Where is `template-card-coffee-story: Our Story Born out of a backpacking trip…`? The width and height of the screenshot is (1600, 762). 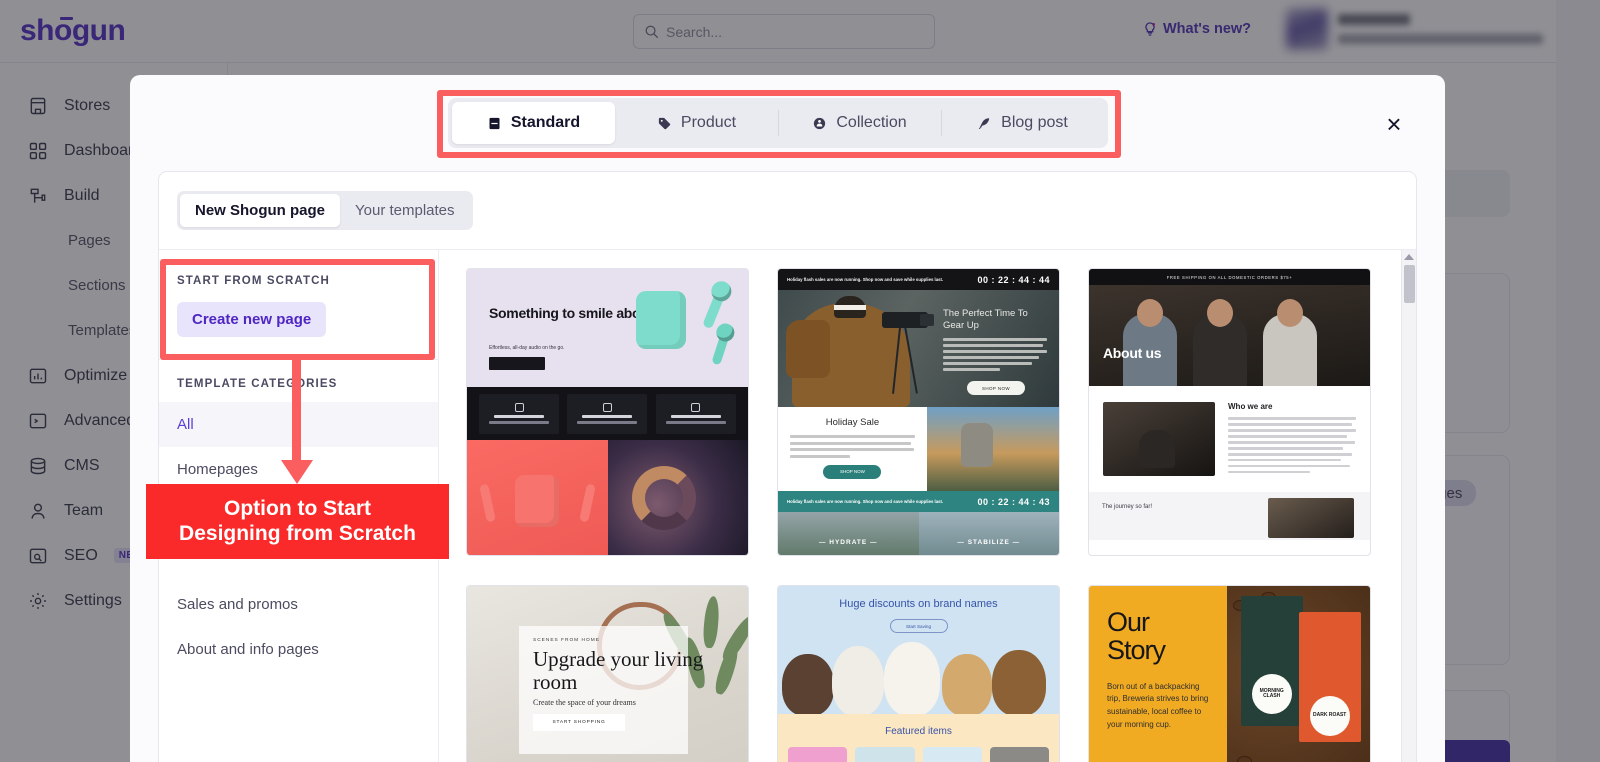 template-card-coffee-story: Our Story Born out of a backpacking trip… is located at coordinates (1229, 673).